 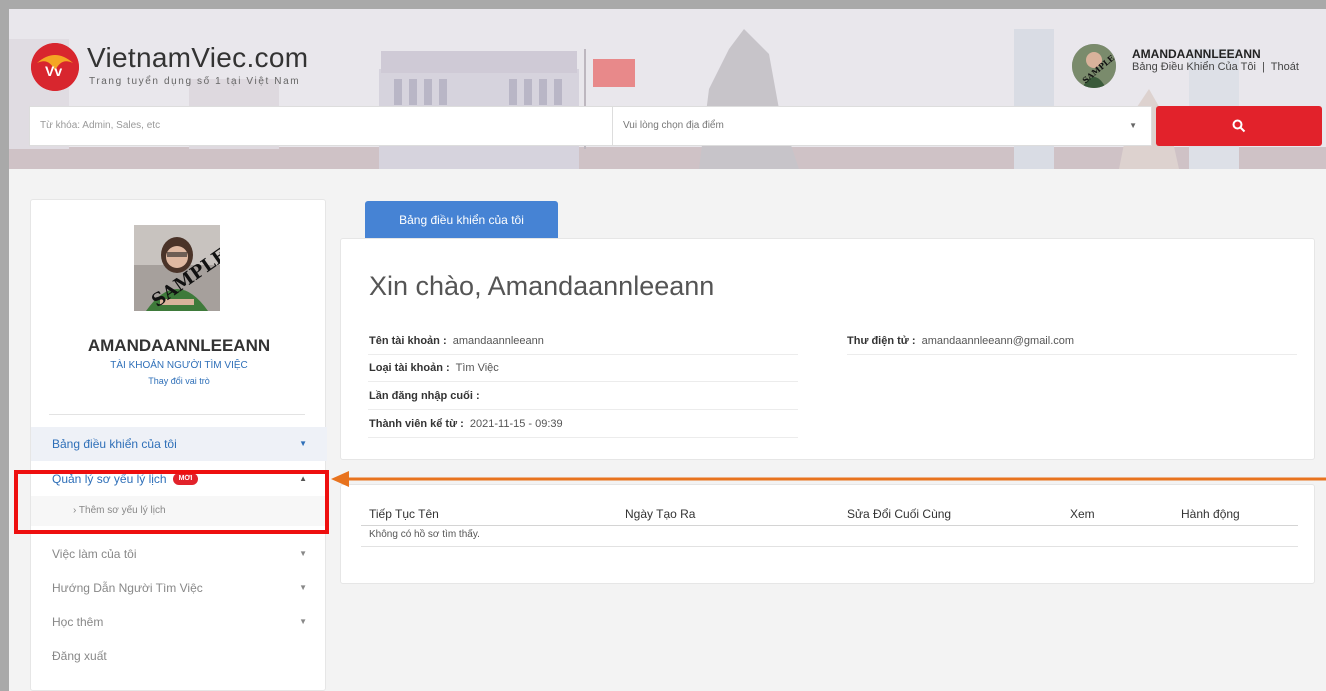 I want to click on dashboard-link: Bảng Điều Khiển Của Tôi, so click(x=1194, y=67).